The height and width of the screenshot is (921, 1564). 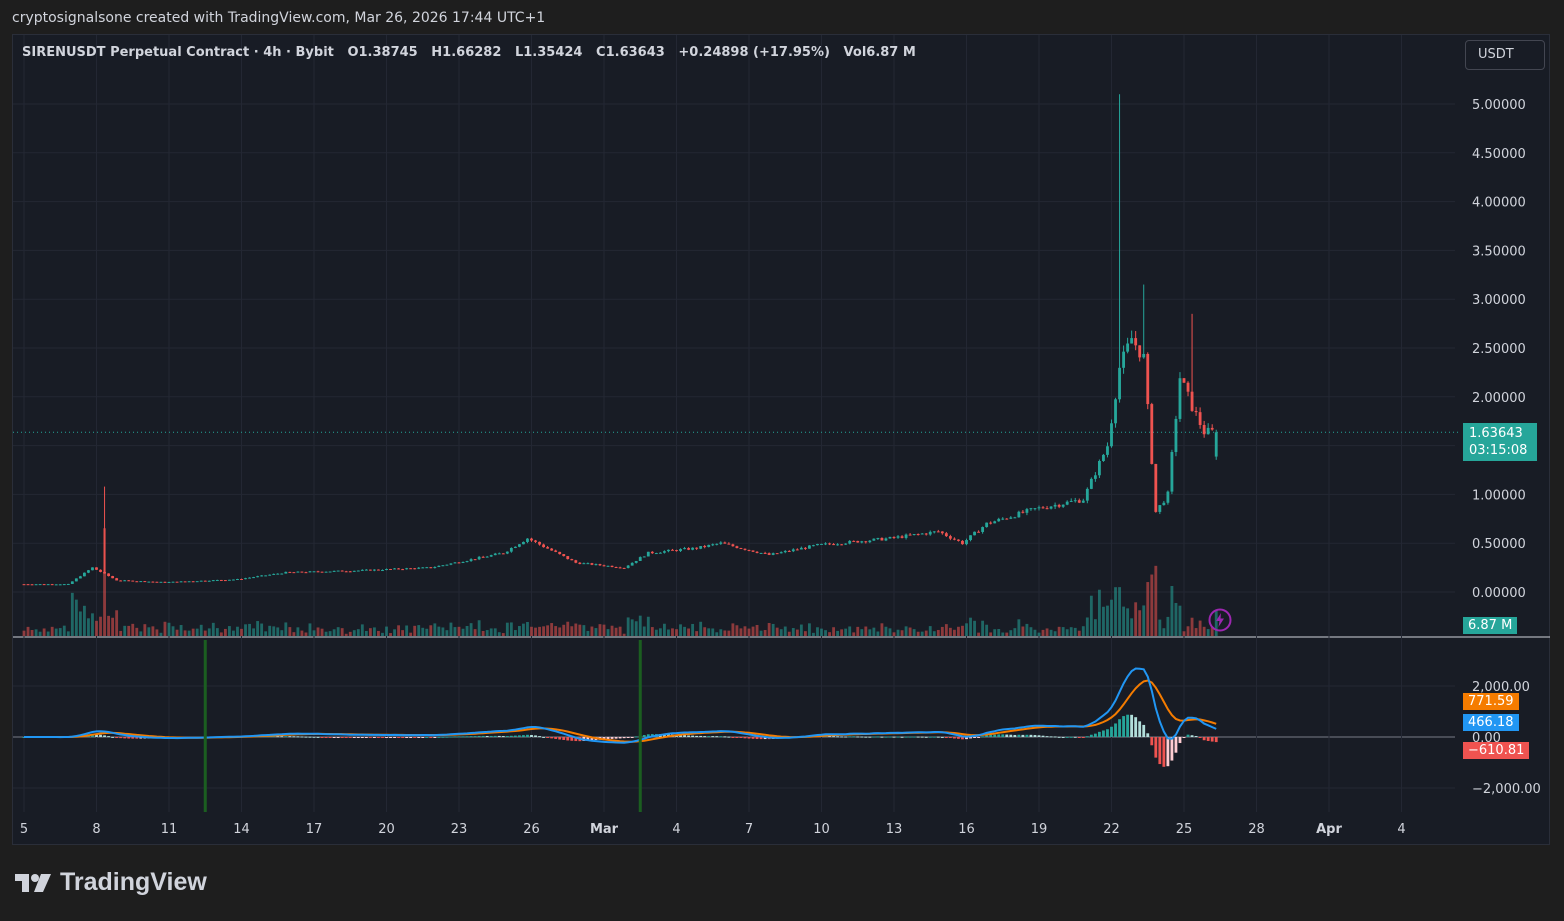 I want to click on tradingview-logo: TradingView, so click(x=110, y=882).